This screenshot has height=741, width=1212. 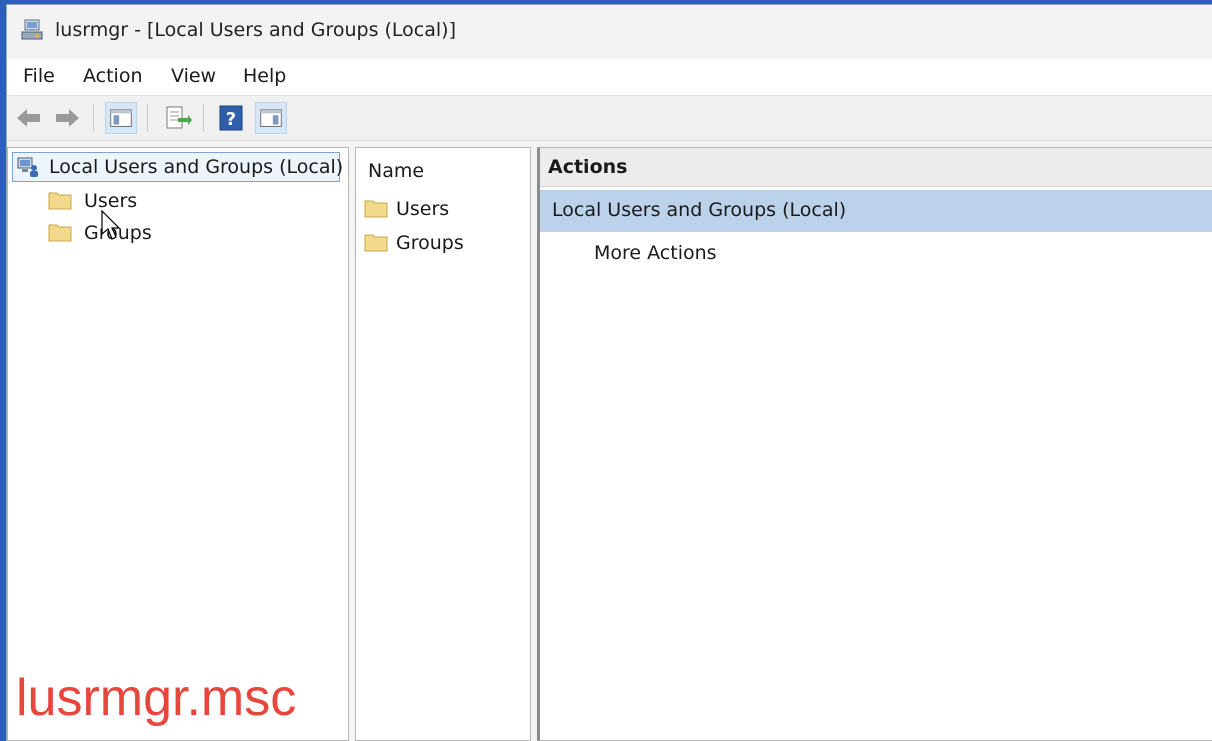 What do you see at coordinates (121, 118) in the screenshot?
I see `show-hide-tree-icon` at bounding box center [121, 118].